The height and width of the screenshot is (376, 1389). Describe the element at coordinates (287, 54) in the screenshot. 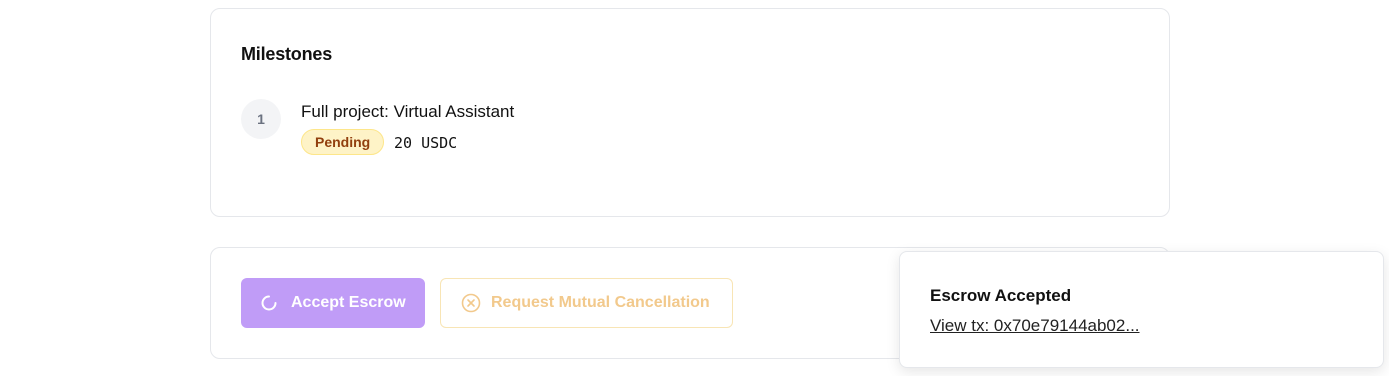

I see `milestones-title: Milestones` at that location.